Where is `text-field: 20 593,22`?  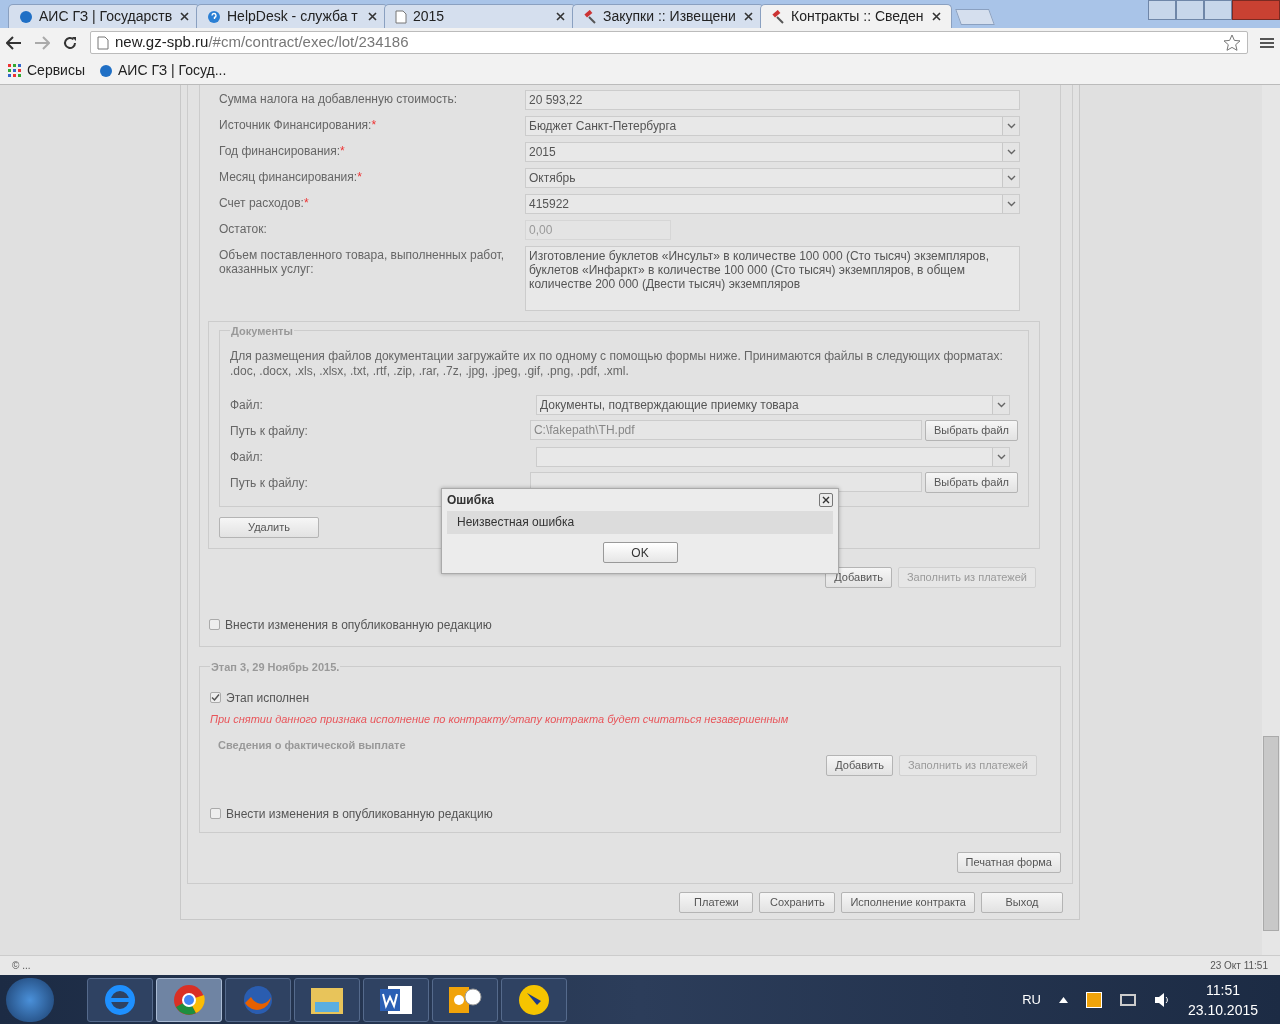 text-field: 20 593,22 is located at coordinates (772, 100).